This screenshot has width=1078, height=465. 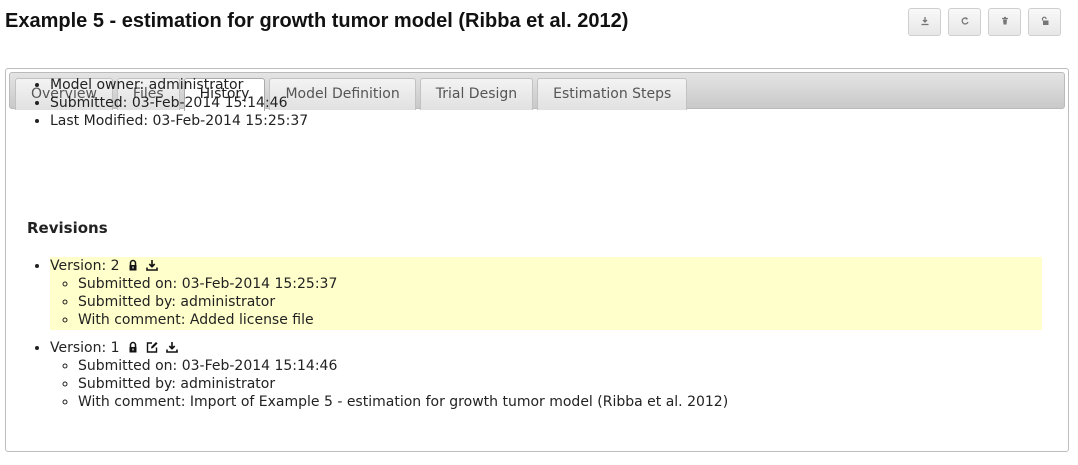 What do you see at coordinates (612, 94) in the screenshot?
I see `tab-estimation-steps: Estimation Steps` at bounding box center [612, 94].